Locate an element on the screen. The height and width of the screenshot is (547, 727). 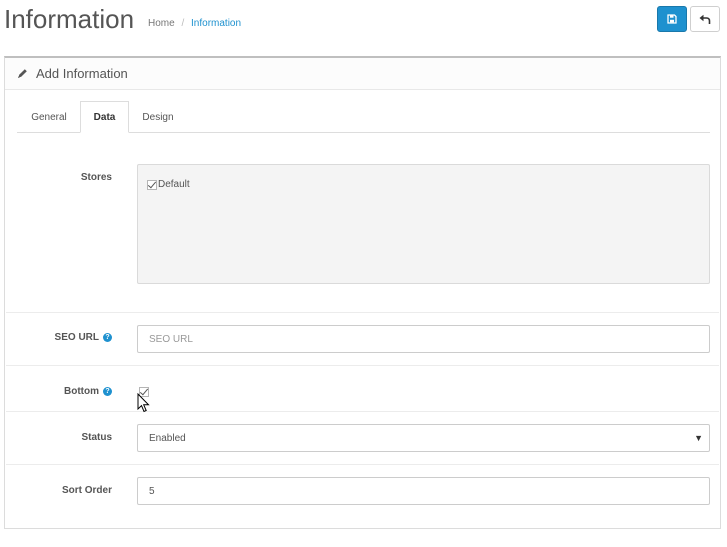
status-selected-value: Enabled is located at coordinates (167, 438).